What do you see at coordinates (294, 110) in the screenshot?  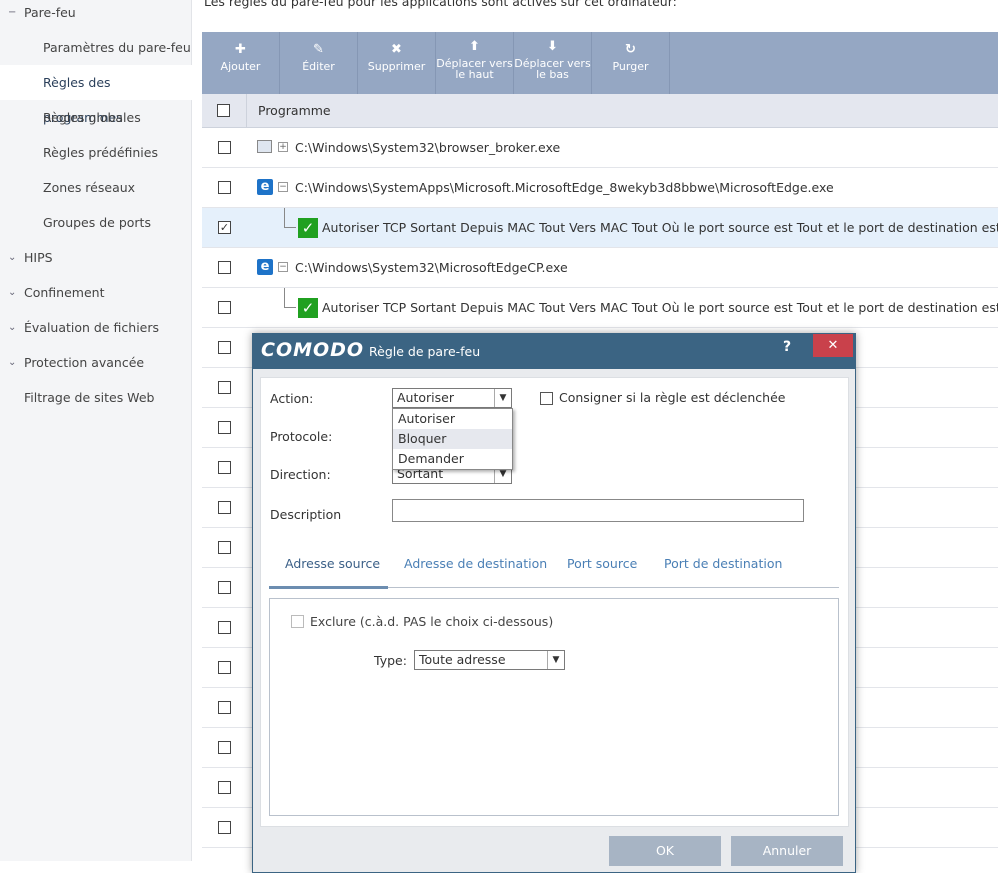 I see `column-programme: Programme` at bounding box center [294, 110].